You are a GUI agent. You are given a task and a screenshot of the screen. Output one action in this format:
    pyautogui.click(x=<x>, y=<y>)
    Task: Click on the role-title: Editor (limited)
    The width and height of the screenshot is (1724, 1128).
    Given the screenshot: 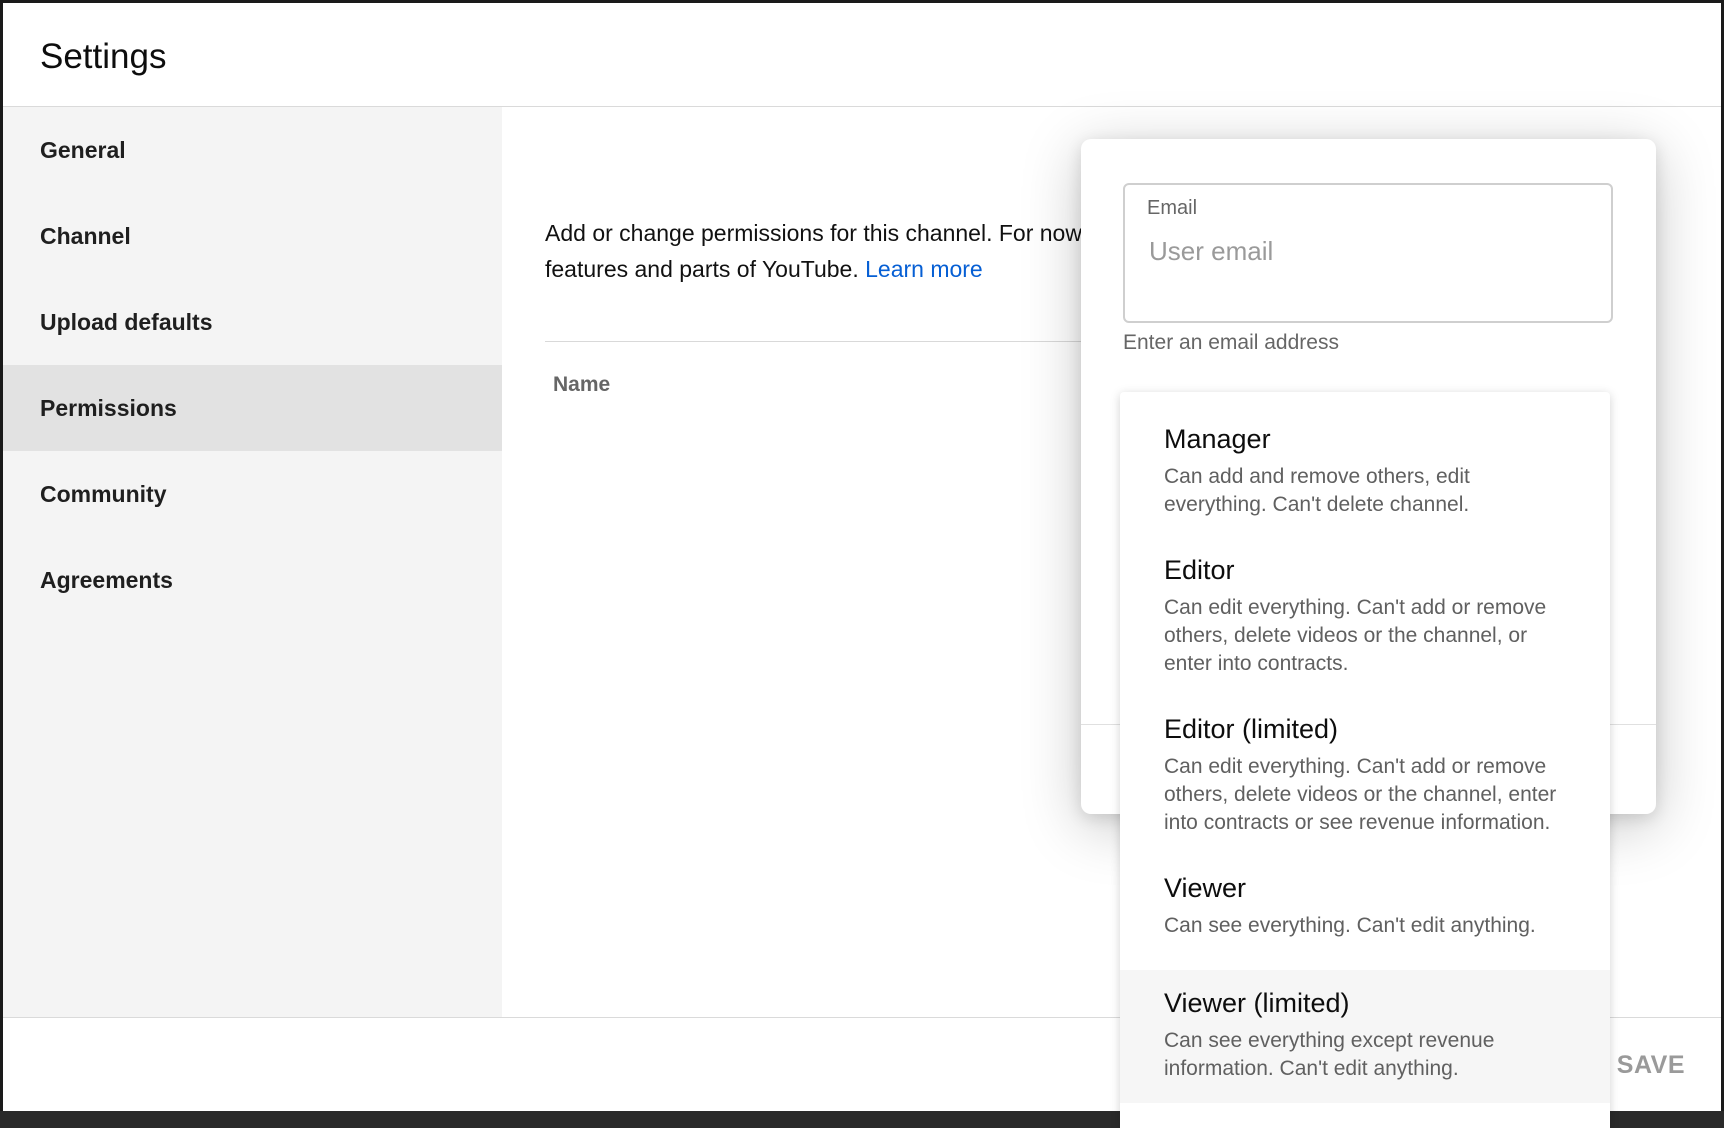 What is the action you would take?
    pyautogui.click(x=1251, y=729)
    